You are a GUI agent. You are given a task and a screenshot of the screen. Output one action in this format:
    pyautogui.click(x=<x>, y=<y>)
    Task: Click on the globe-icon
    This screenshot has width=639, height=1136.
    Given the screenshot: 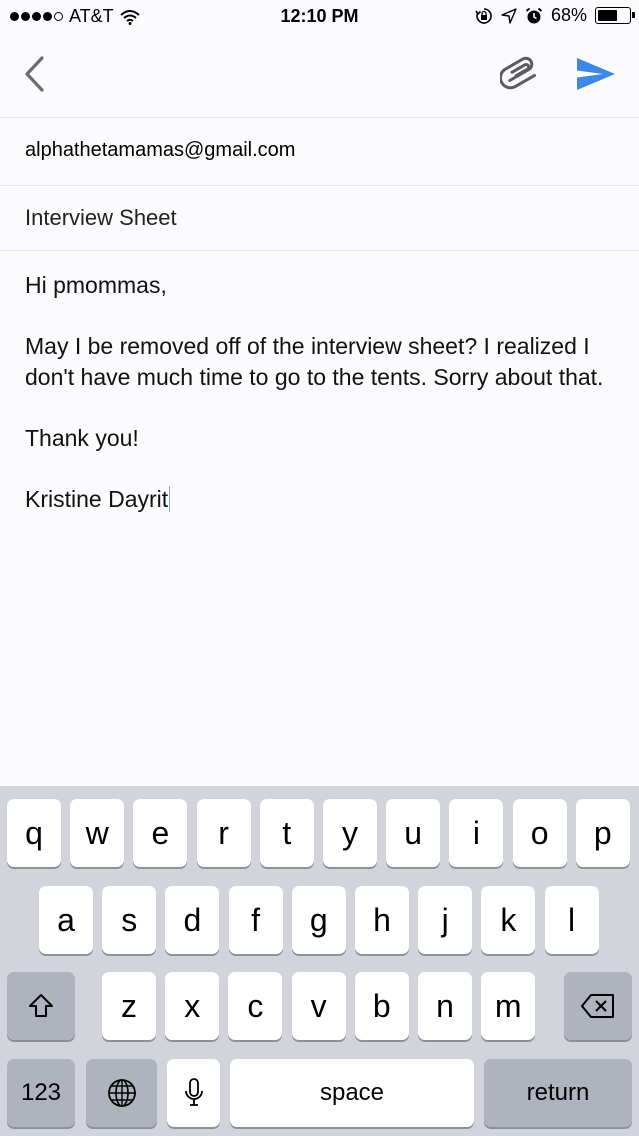 What is the action you would take?
    pyautogui.click(x=121, y=1093)
    